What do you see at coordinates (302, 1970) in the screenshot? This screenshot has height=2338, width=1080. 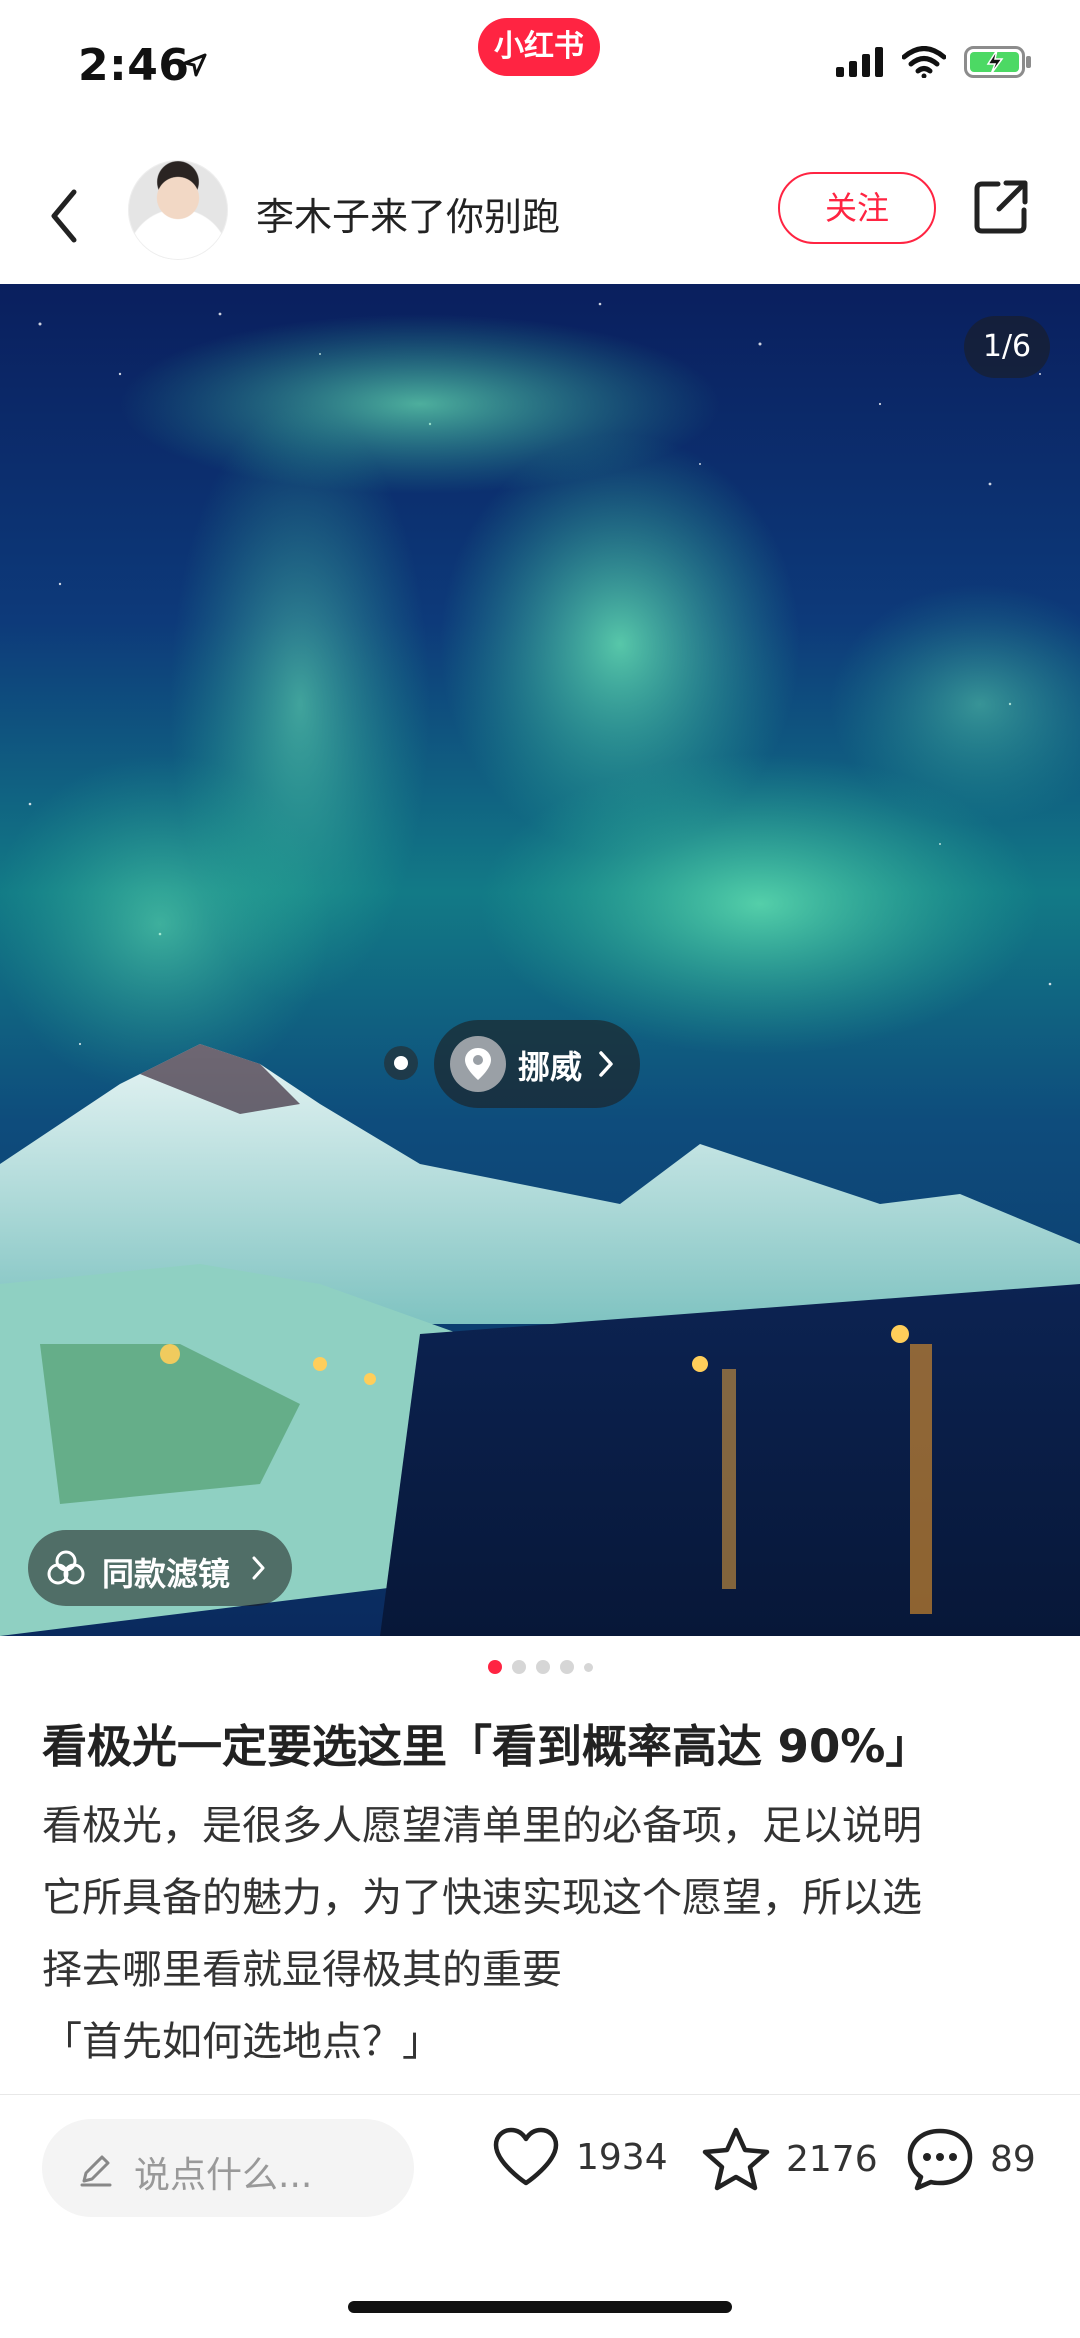 I see `note-body-line: 择去哪里看就显得极其的重要` at bounding box center [302, 1970].